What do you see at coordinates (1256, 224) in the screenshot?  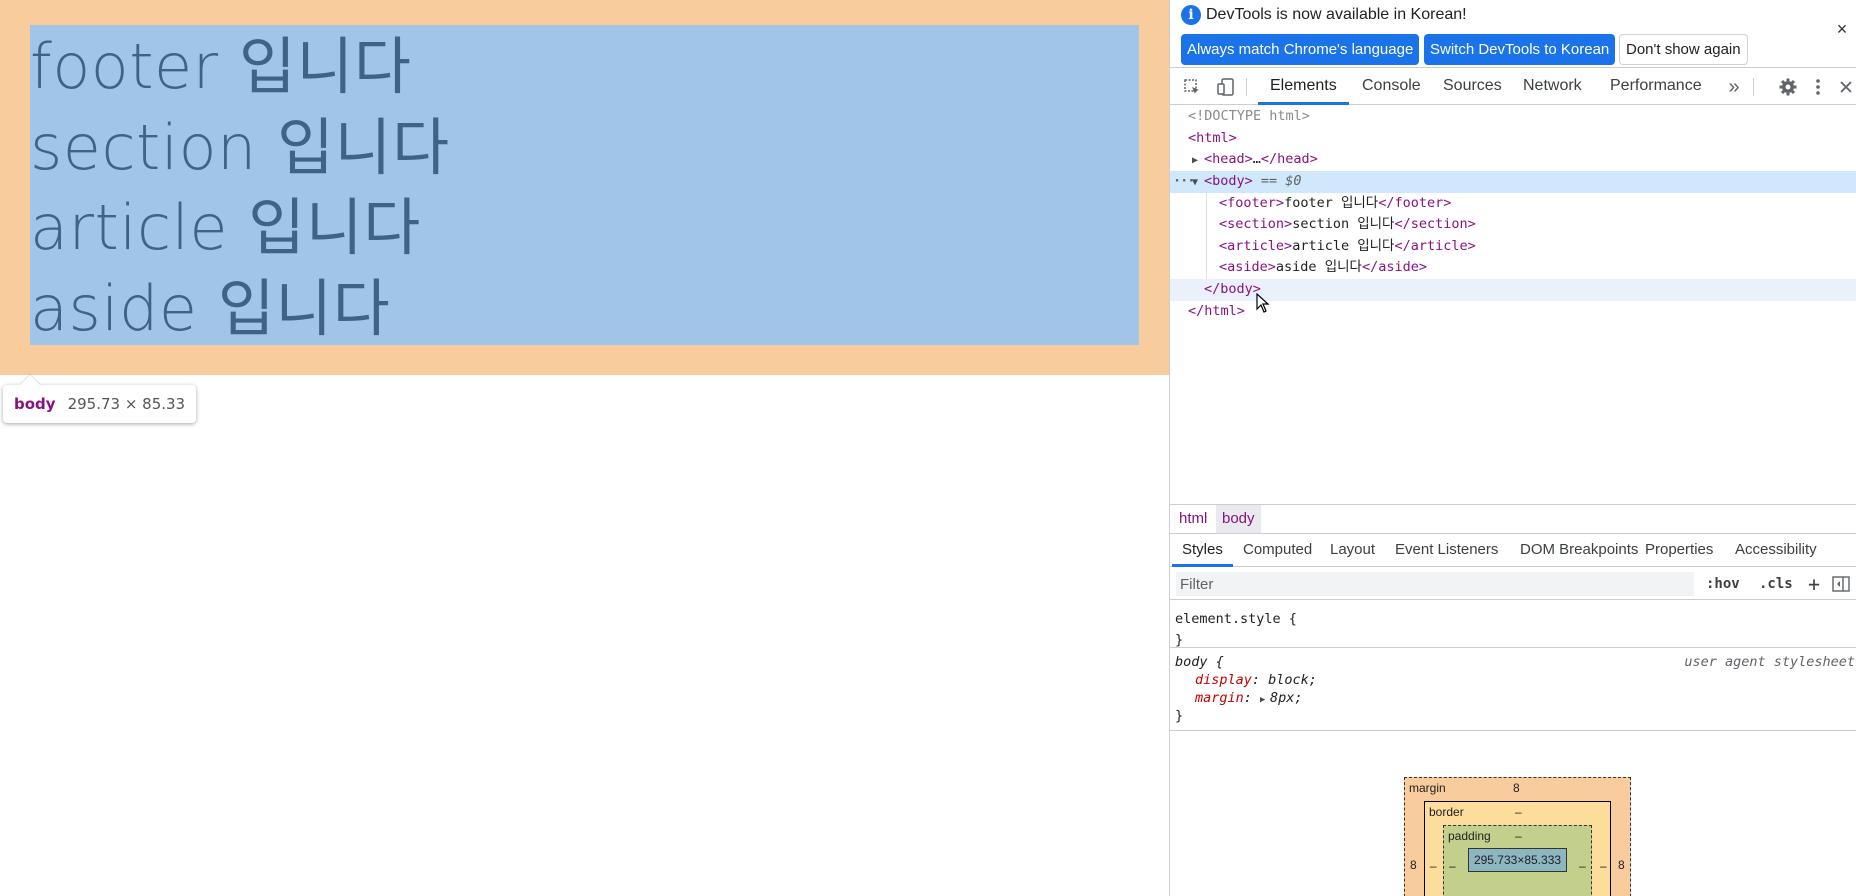 I see `section-open-tag: <section>` at bounding box center [1256, 224].